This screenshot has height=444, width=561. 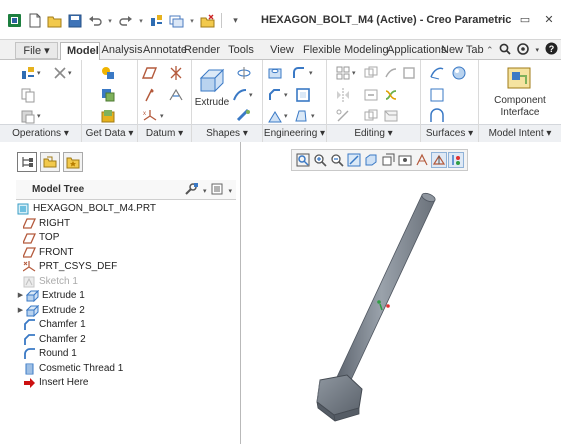 I want to click on help-icon: ?, so click(x=551, y=50).